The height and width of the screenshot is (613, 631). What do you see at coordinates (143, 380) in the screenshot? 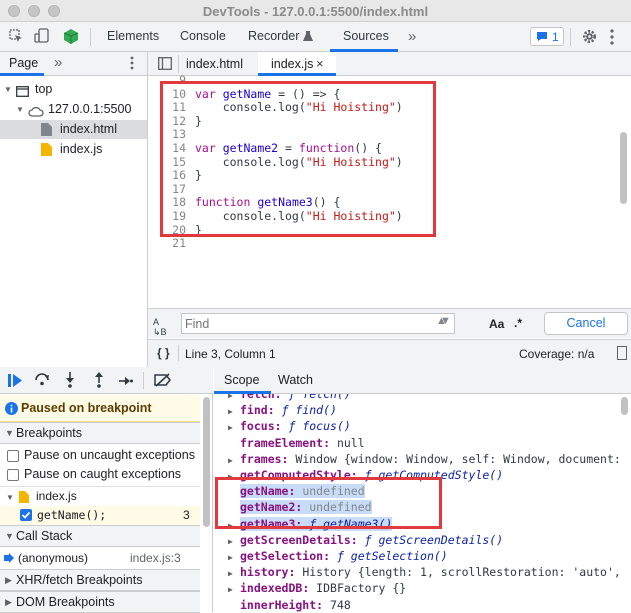
I see `debugger-toolbar-separator` at bounding box center [143, 380].